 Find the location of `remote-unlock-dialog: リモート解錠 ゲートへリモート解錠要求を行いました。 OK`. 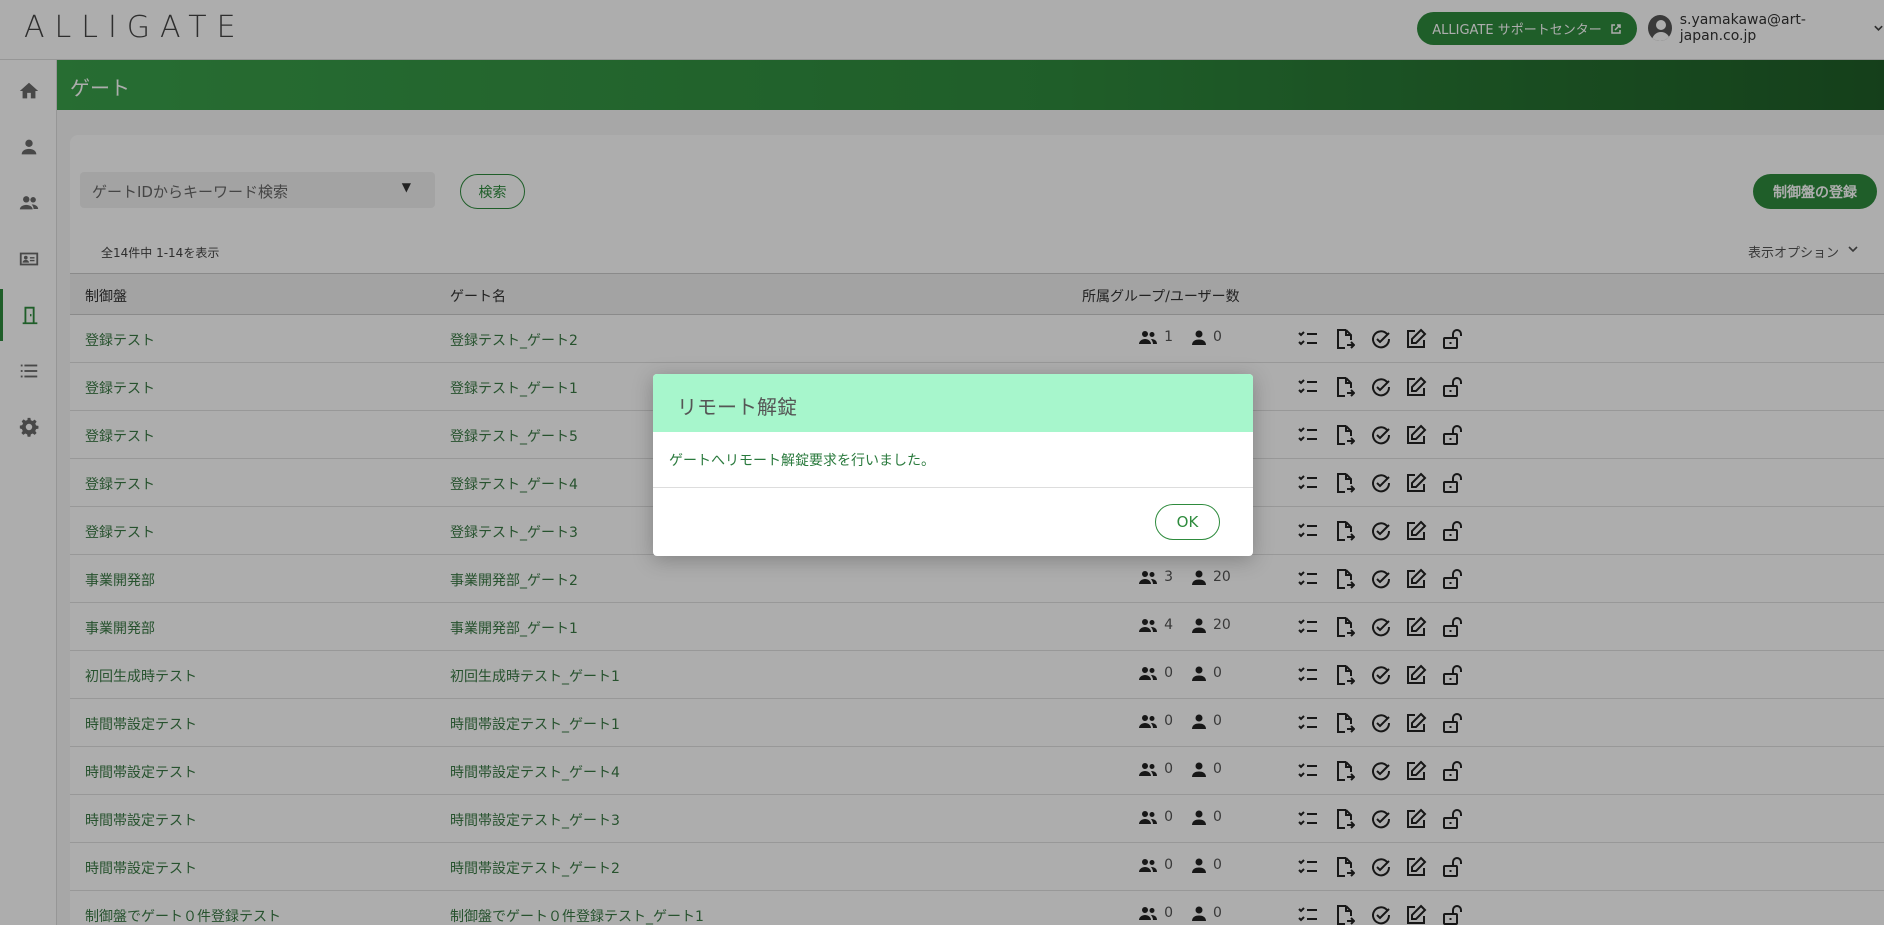

remote-unlock-dialog: リモート解錠 ゲートへリモート解錠要求を行いました。 OK is located at coordinates (953, 465).